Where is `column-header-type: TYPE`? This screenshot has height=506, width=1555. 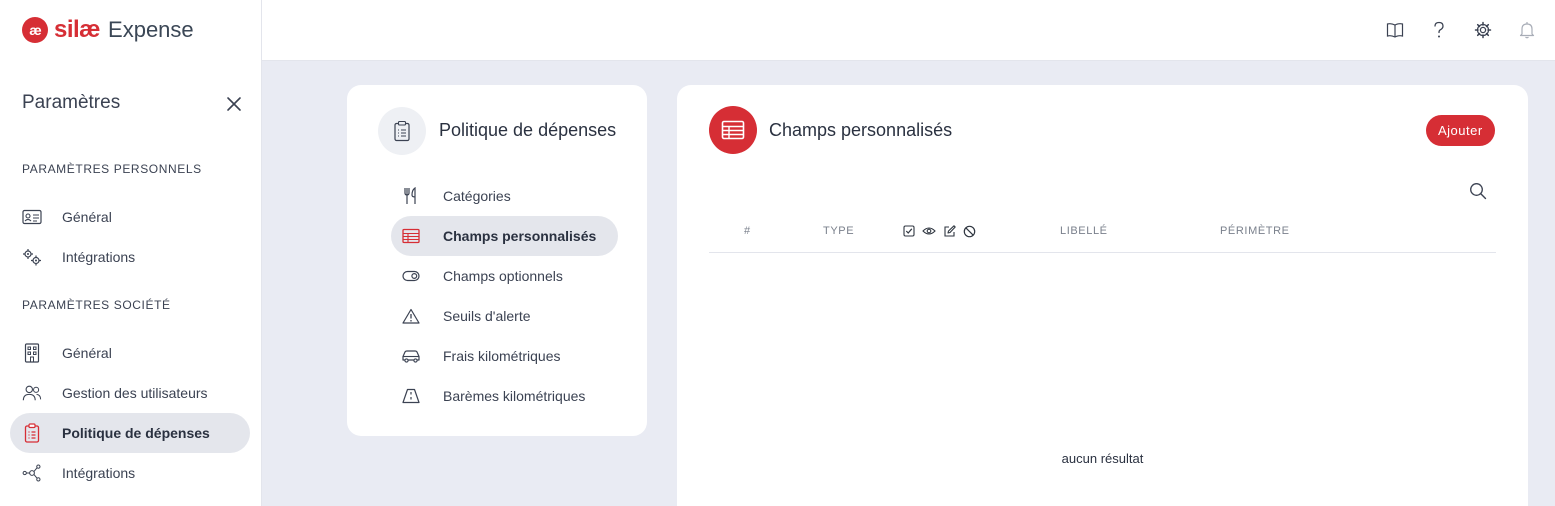
column-header-type: TYPE is located at coordinates (838, 231).